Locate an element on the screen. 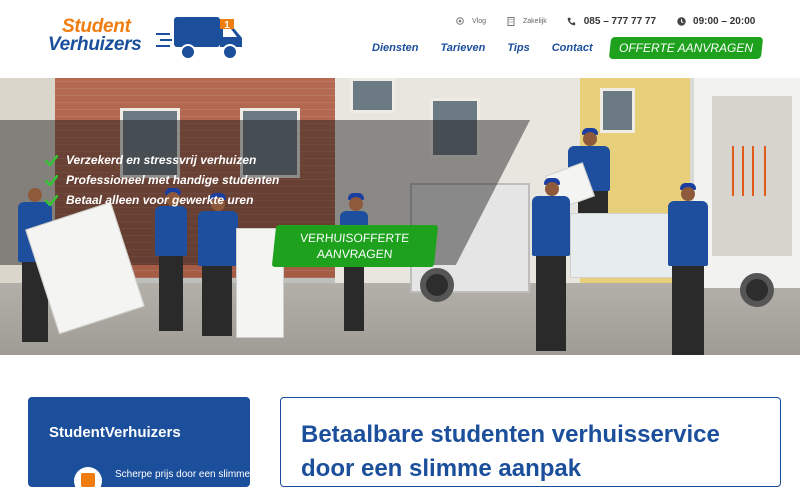 The width and height of the screenshot is (800, 495). hero-feature: Betaal alleen voor gewerkte uren is located at coordinates (161, 200).